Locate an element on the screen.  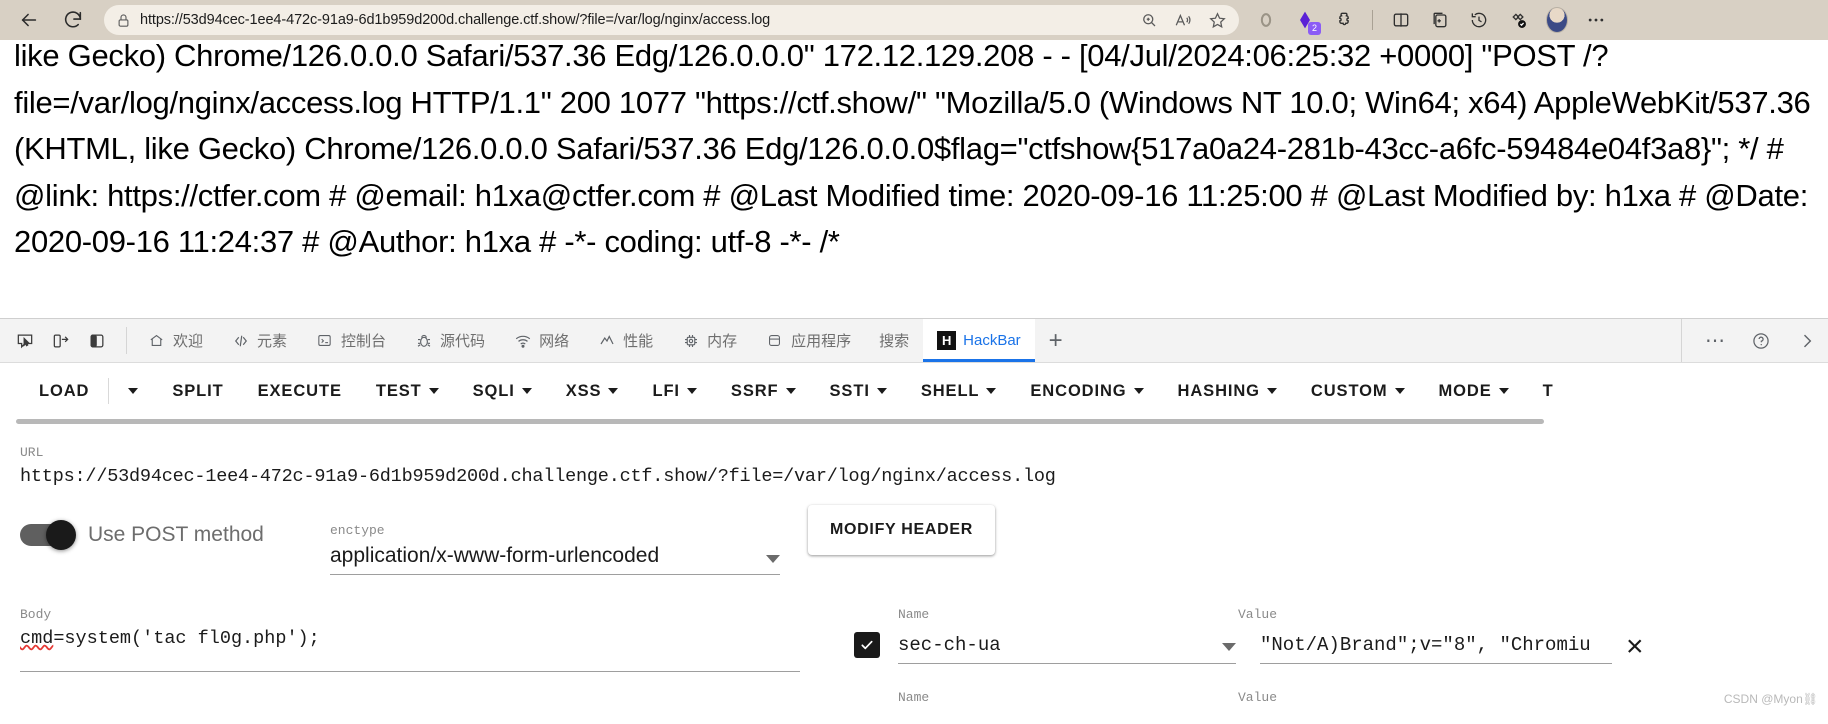
tab-hackbar: H HackBar is located at coordinates (979, 340).